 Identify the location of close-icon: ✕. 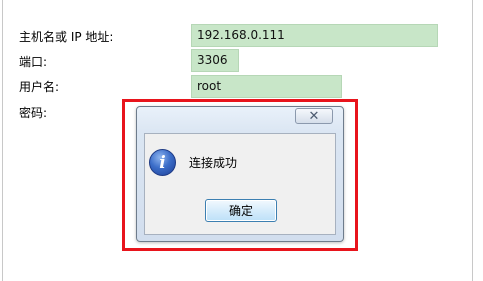
(314, 116).